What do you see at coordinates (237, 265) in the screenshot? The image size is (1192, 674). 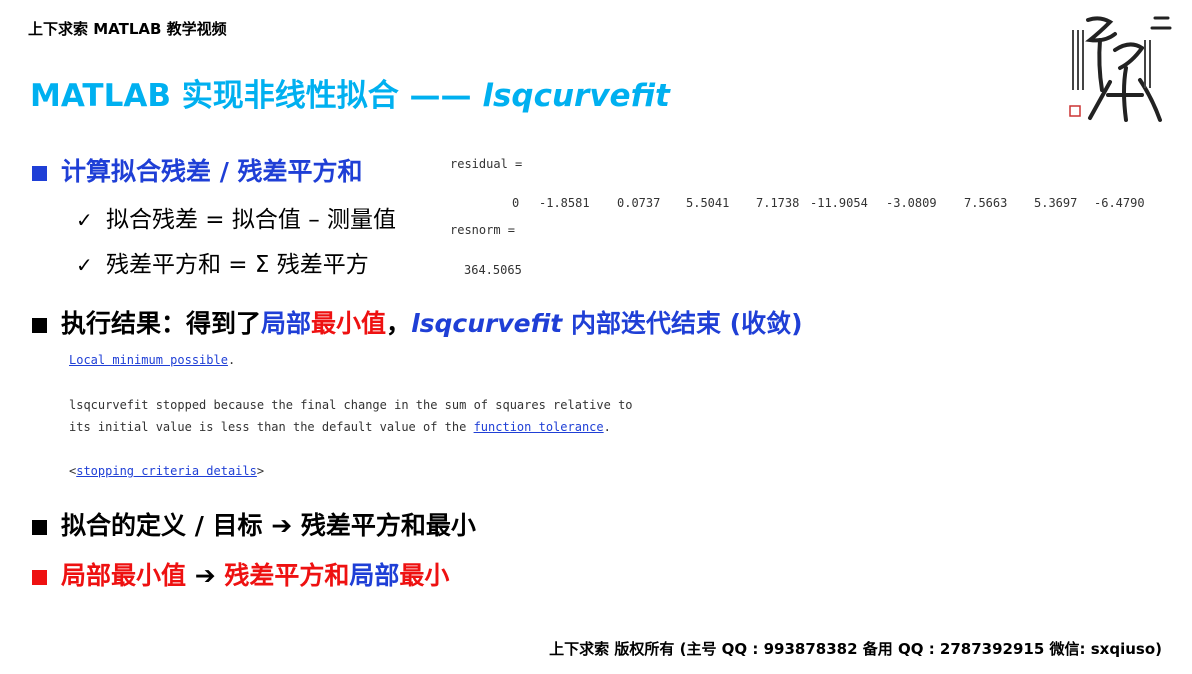 I see `sub-bullet-ssr-text: 残差平方和 = Σ 残差平方` at bounding box center [237, 265].